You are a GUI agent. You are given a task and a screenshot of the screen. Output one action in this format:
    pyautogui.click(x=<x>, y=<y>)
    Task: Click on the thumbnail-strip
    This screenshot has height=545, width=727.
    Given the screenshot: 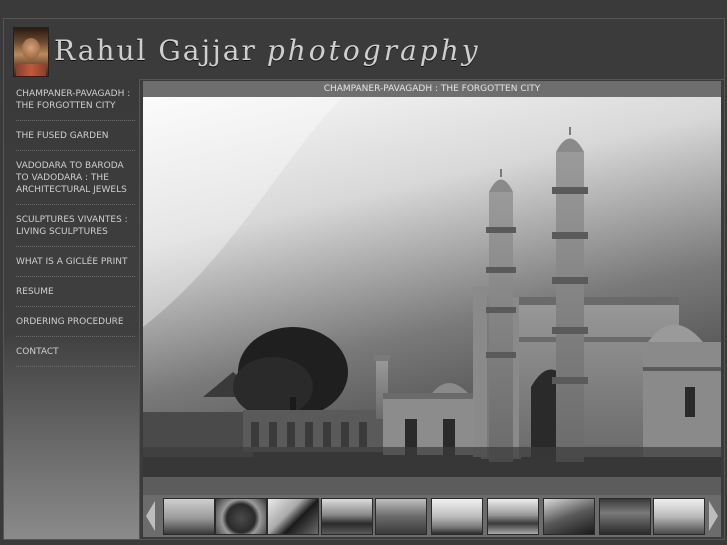 What is the action you would take?
    pyautogui.click(x=432, y=516)
    